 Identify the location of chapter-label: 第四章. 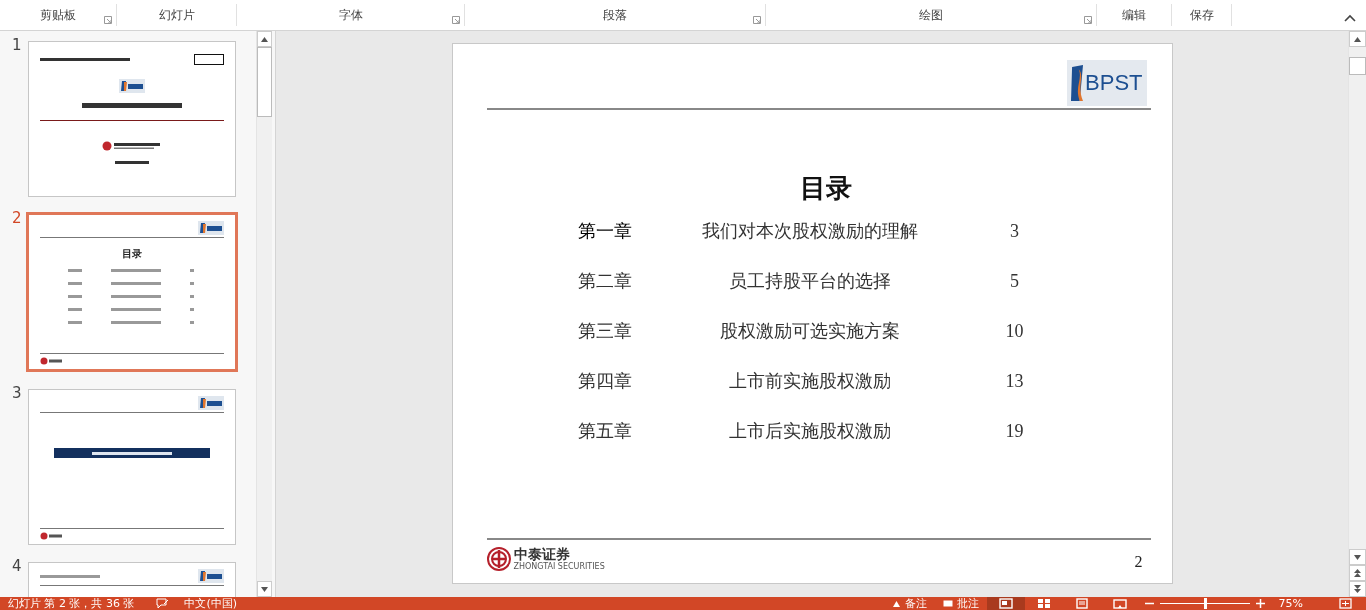
(604, 381).